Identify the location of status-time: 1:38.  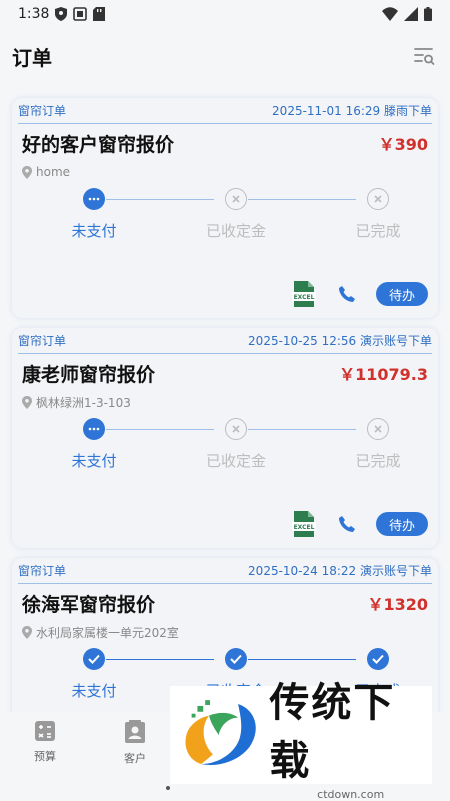
(34, 14).